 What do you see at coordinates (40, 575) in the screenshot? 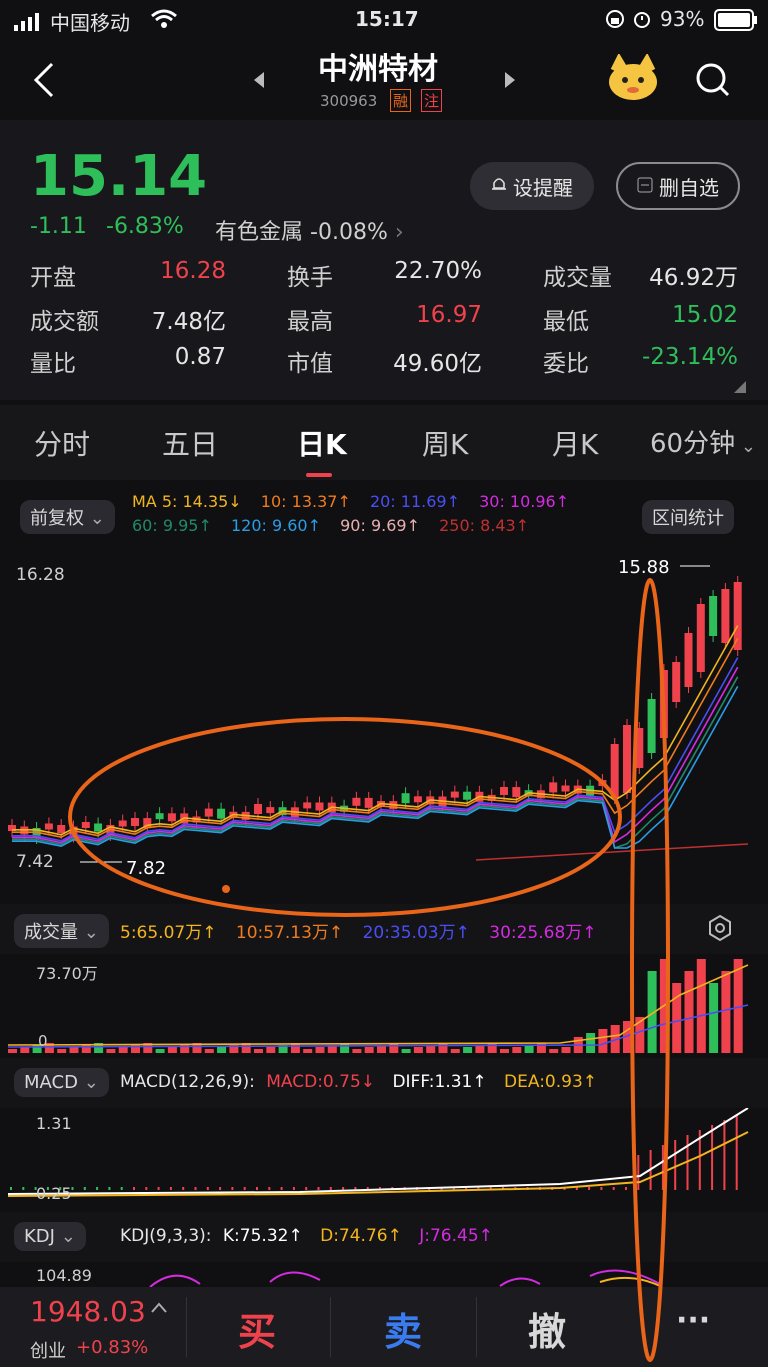
I see `y-axis-top: 16.28` at bounding box center [40, 575].